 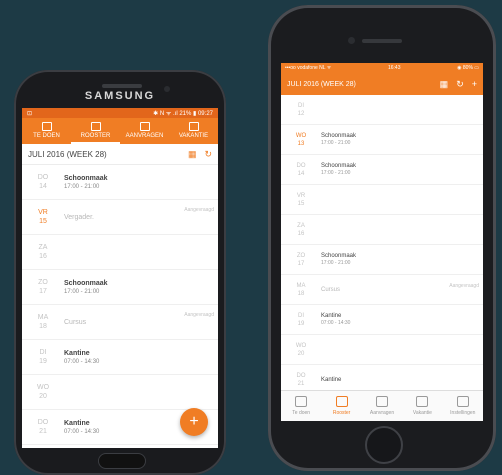 I want to click on list-item: VR 15 Vergader. Aangevraagd, so click(x=120, y=217).